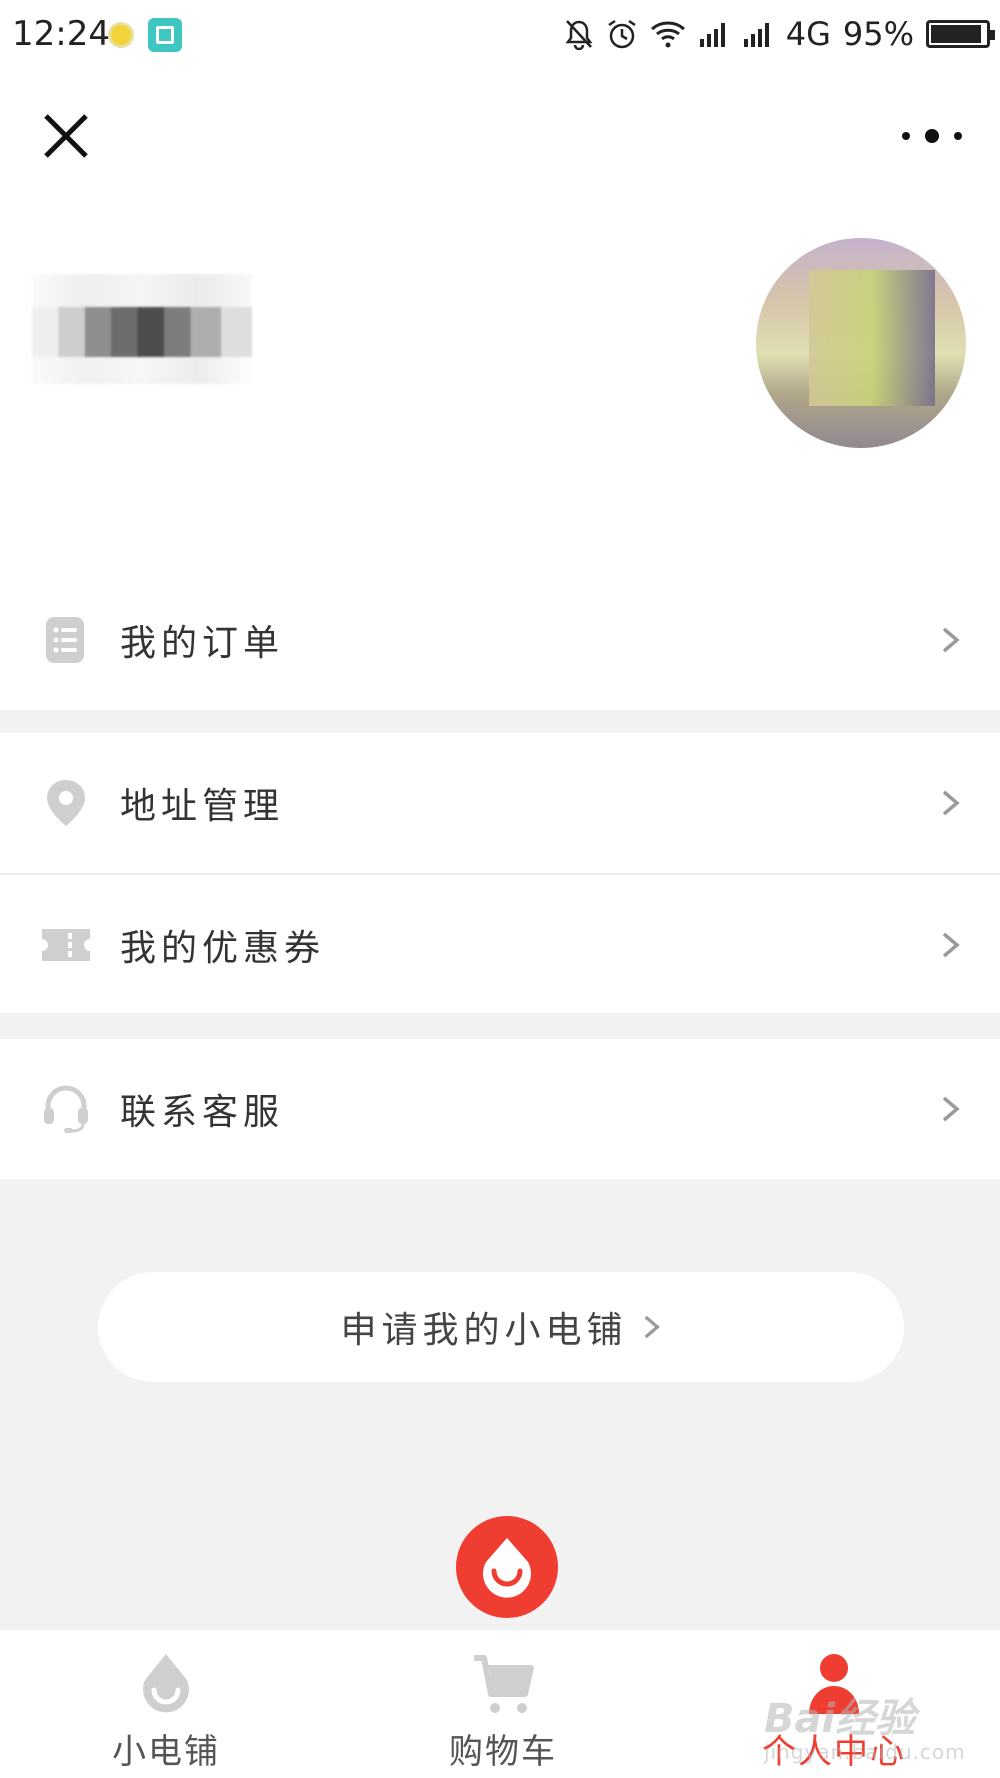  Describe the element at coordinates (66, 1109) in the screenshot. I see `headset-icon` at that location.